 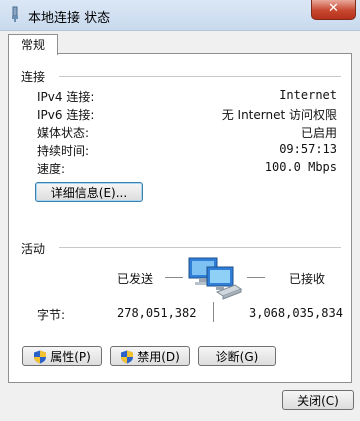 I want to click on bytes-sent-value: 278,051,382, so click(x=157, y=313).